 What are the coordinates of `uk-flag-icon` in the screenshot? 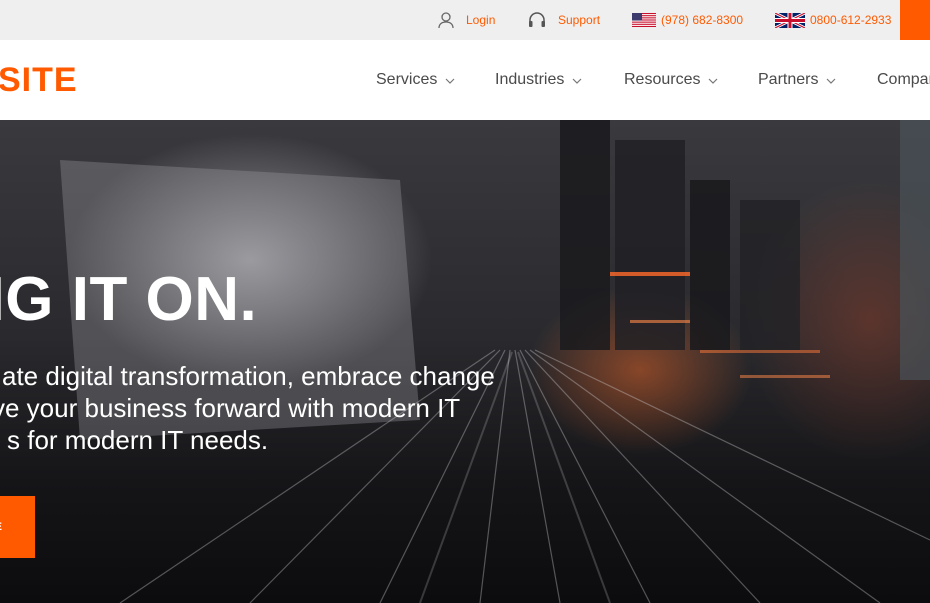 It's located at (790, 20).